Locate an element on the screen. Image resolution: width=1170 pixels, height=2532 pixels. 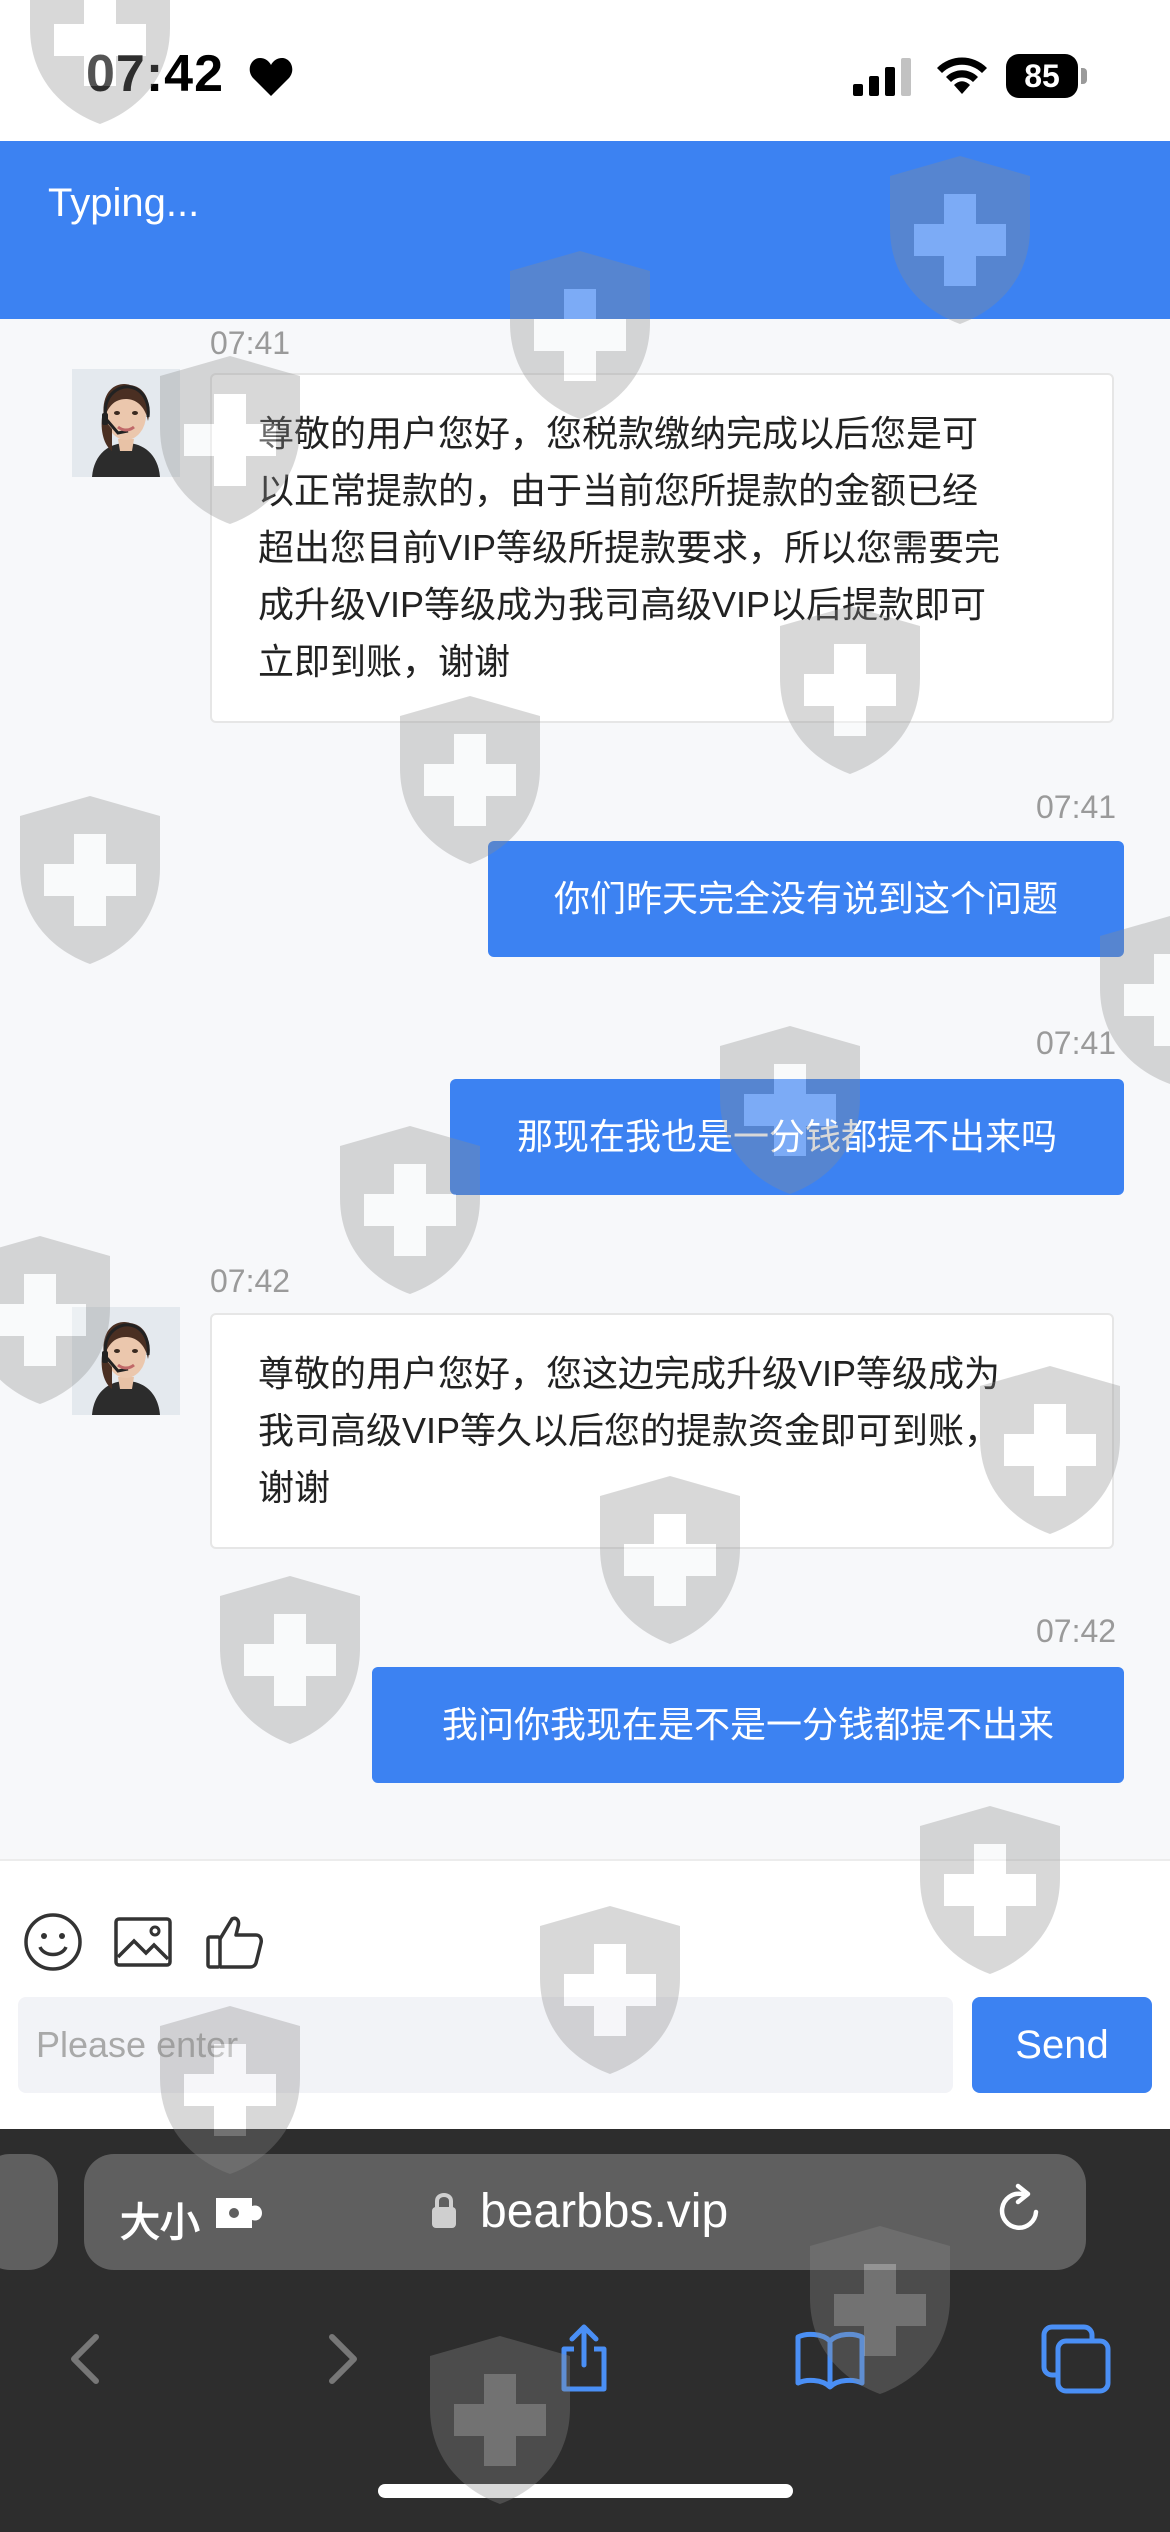
url-text: bearbbs.vip is located at coordinates (604, 2211).